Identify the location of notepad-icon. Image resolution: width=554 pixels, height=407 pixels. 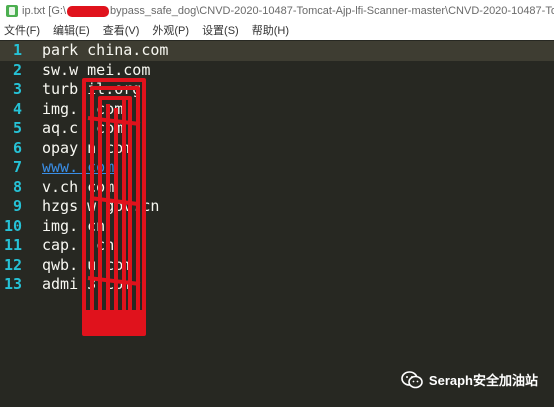
(12, 11).